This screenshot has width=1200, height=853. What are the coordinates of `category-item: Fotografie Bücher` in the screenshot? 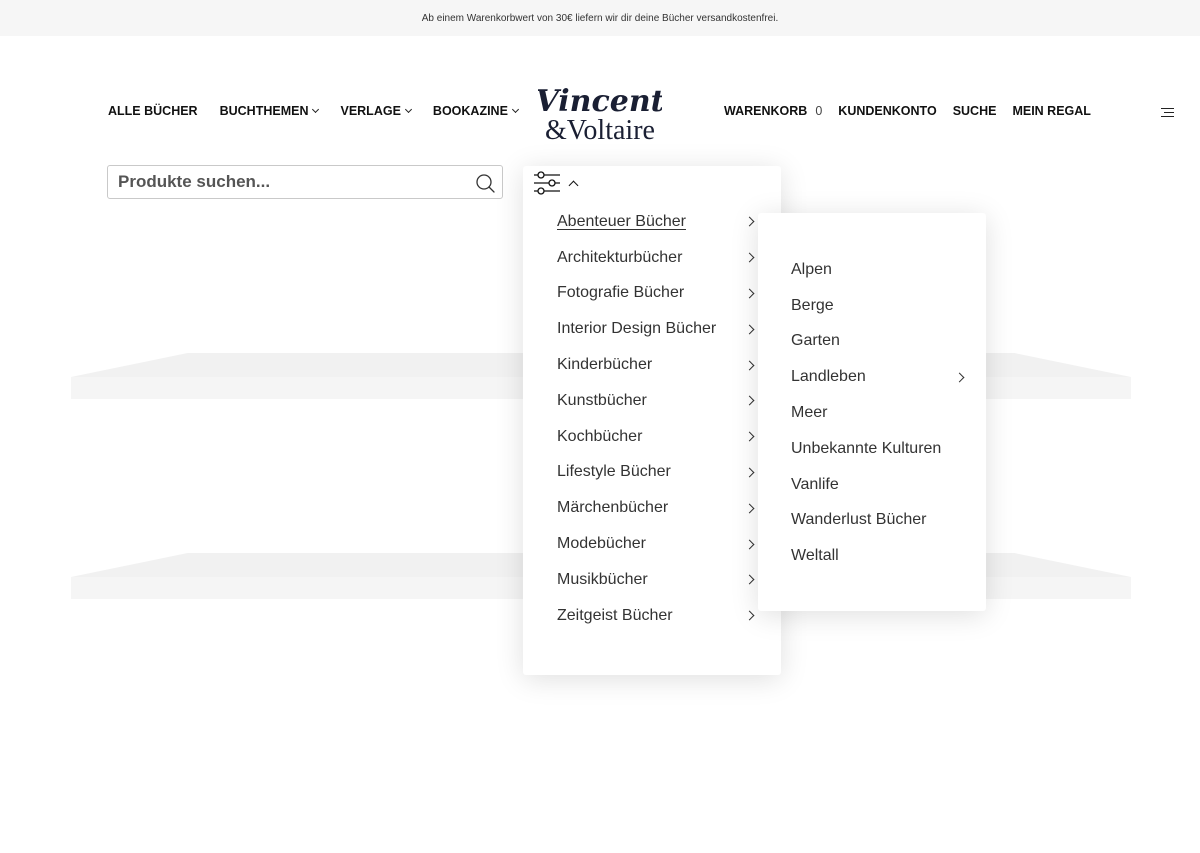 It's located at (657, 294).